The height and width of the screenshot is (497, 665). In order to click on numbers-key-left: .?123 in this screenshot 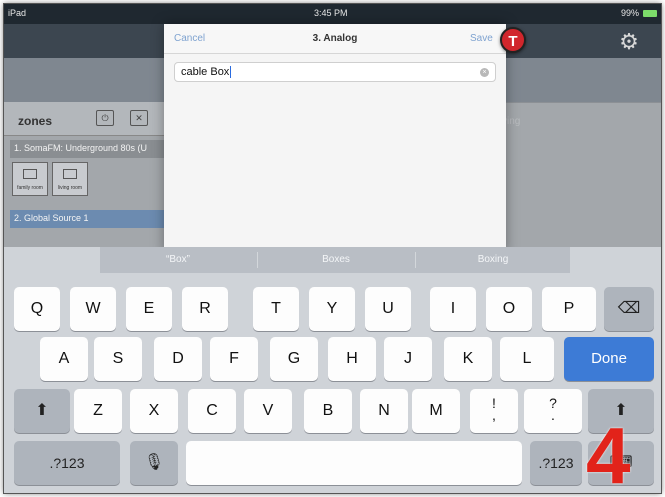, I will do `click(67, 463)`.